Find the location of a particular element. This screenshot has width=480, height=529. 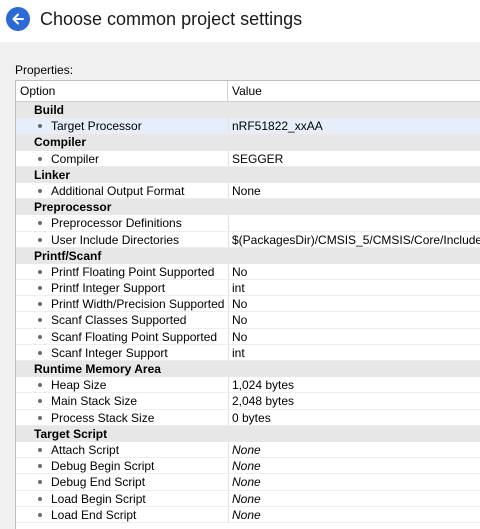

property-row: Scanf Classes Supported No is located at coordinates (248, 320).